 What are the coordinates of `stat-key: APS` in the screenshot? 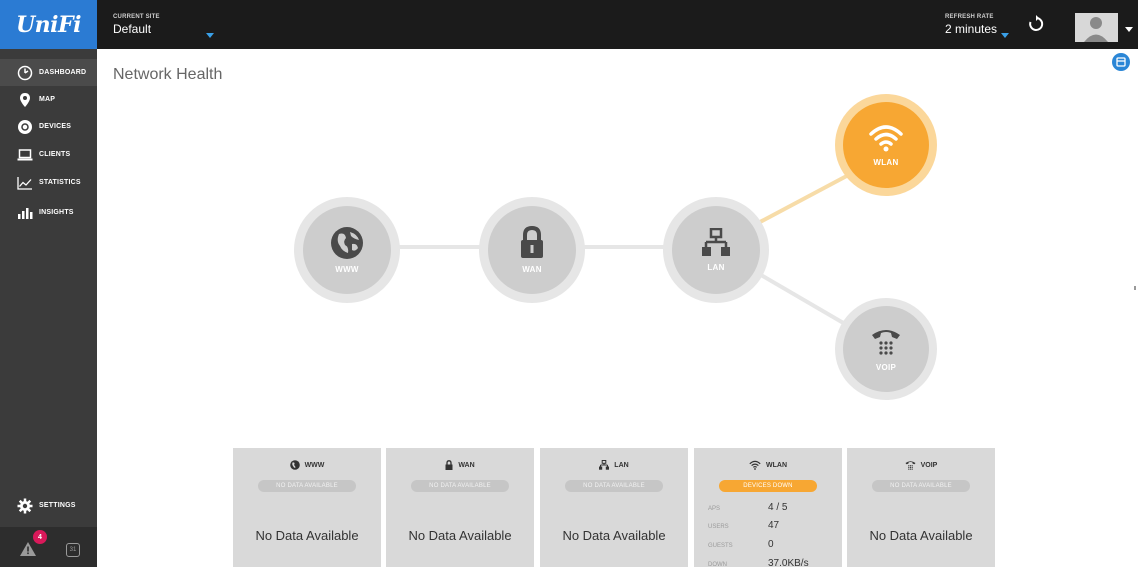 It's located at (714, 509).